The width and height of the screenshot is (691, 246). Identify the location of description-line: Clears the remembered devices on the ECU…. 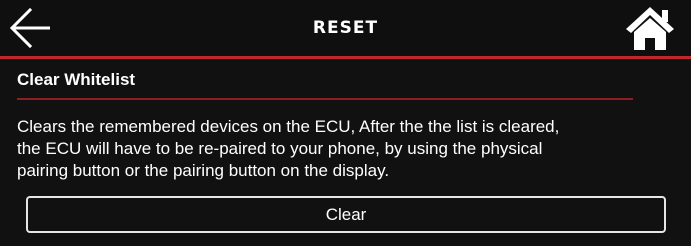
(288, 126).